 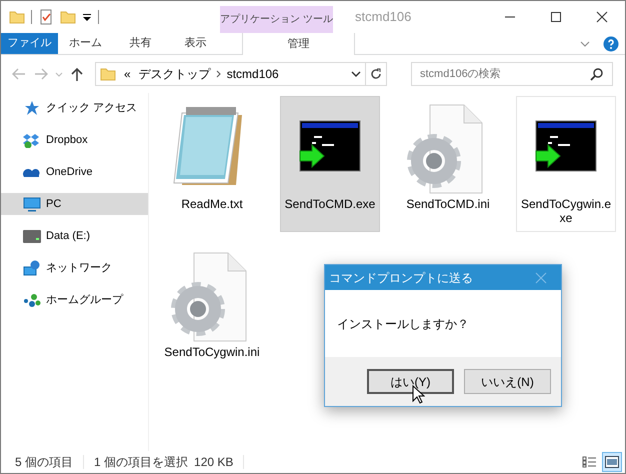 I want to click on ribbon-tab: 共有, so click(x=140, y=43).